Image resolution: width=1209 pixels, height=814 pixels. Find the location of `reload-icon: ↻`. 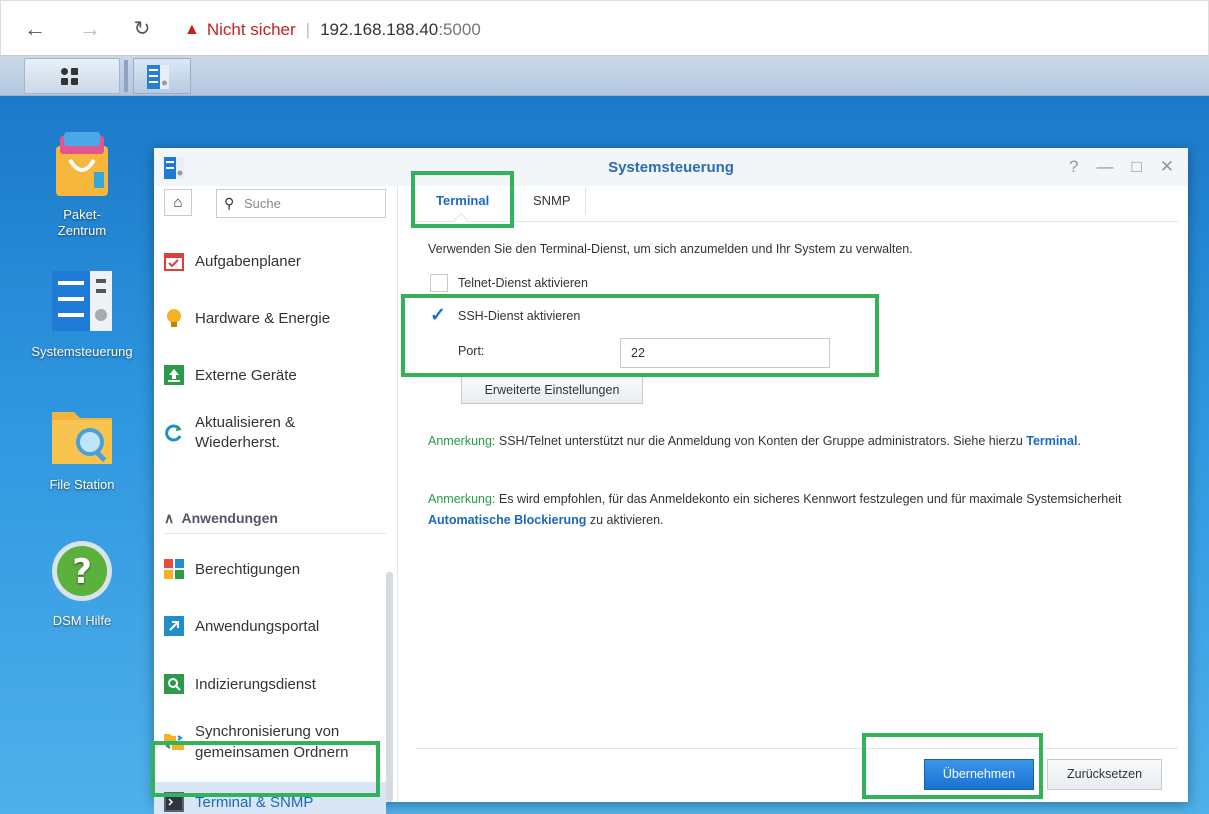

reload-icon: ↻ is located at coordinates (142, 29).